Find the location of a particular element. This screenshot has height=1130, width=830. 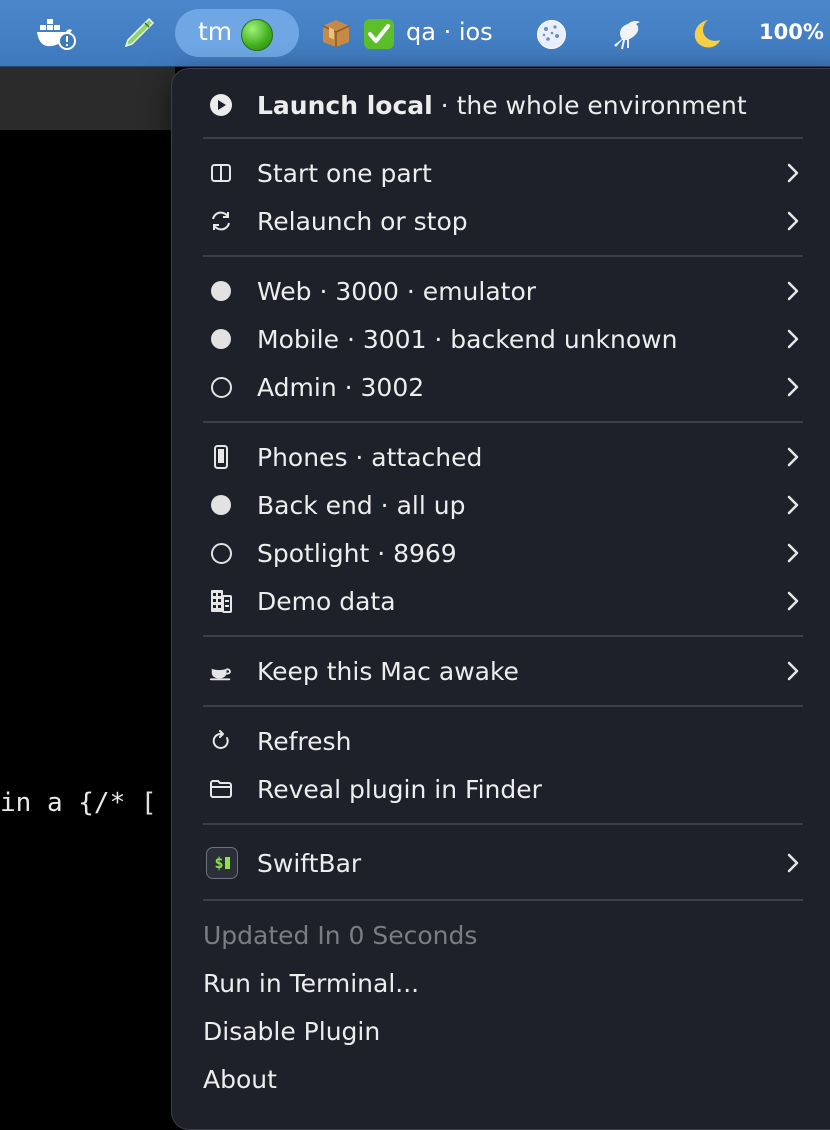

tm-status-pill is located at coordinates (237, 33).